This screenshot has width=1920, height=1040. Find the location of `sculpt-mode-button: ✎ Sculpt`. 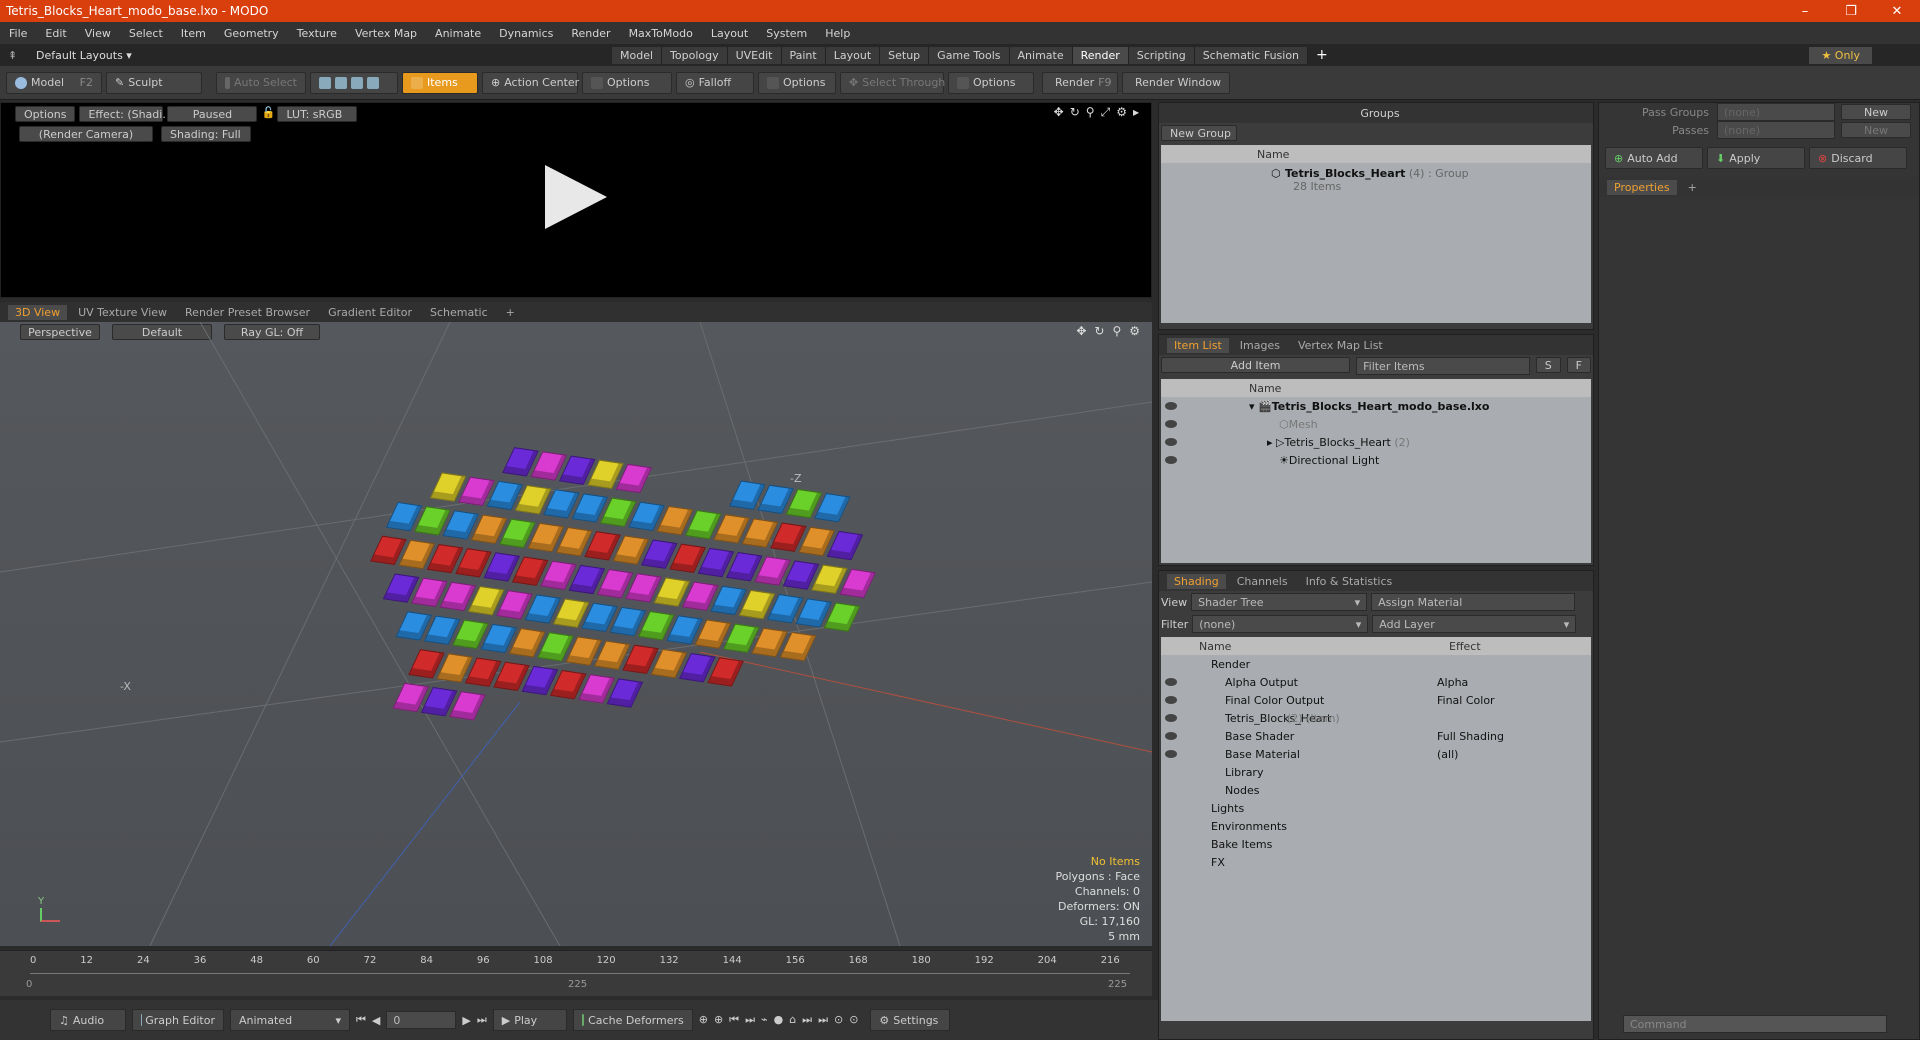

sculpt-mode-button: ✎ Sculpt is located at coordinates (154, 82).